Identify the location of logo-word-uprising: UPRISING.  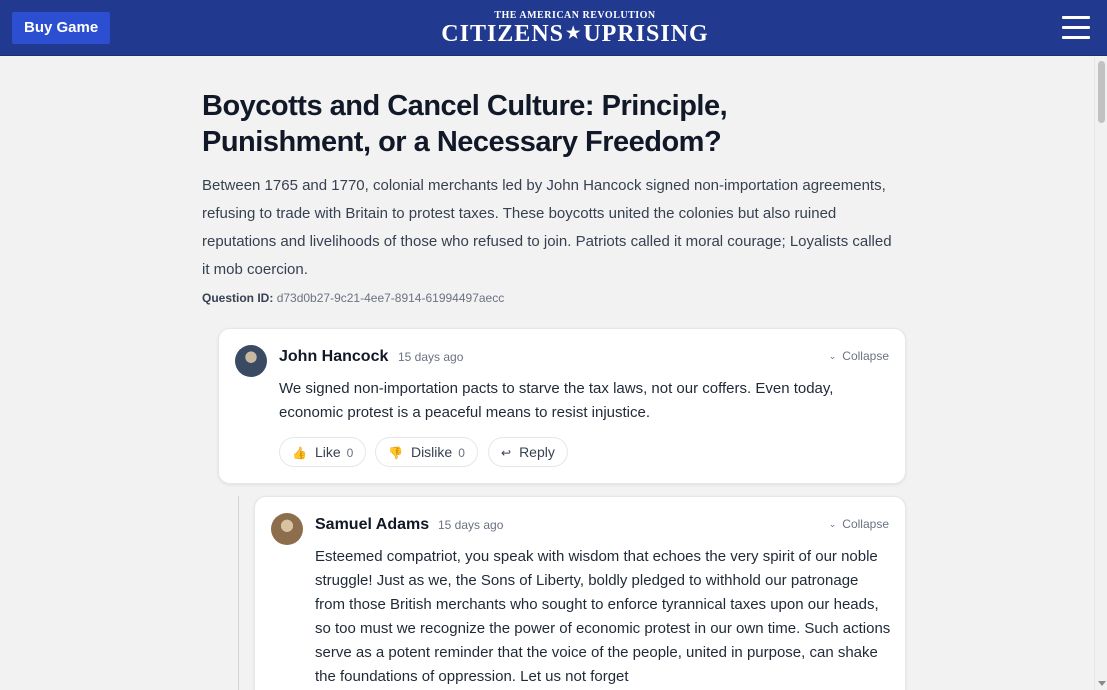
(646, 34).